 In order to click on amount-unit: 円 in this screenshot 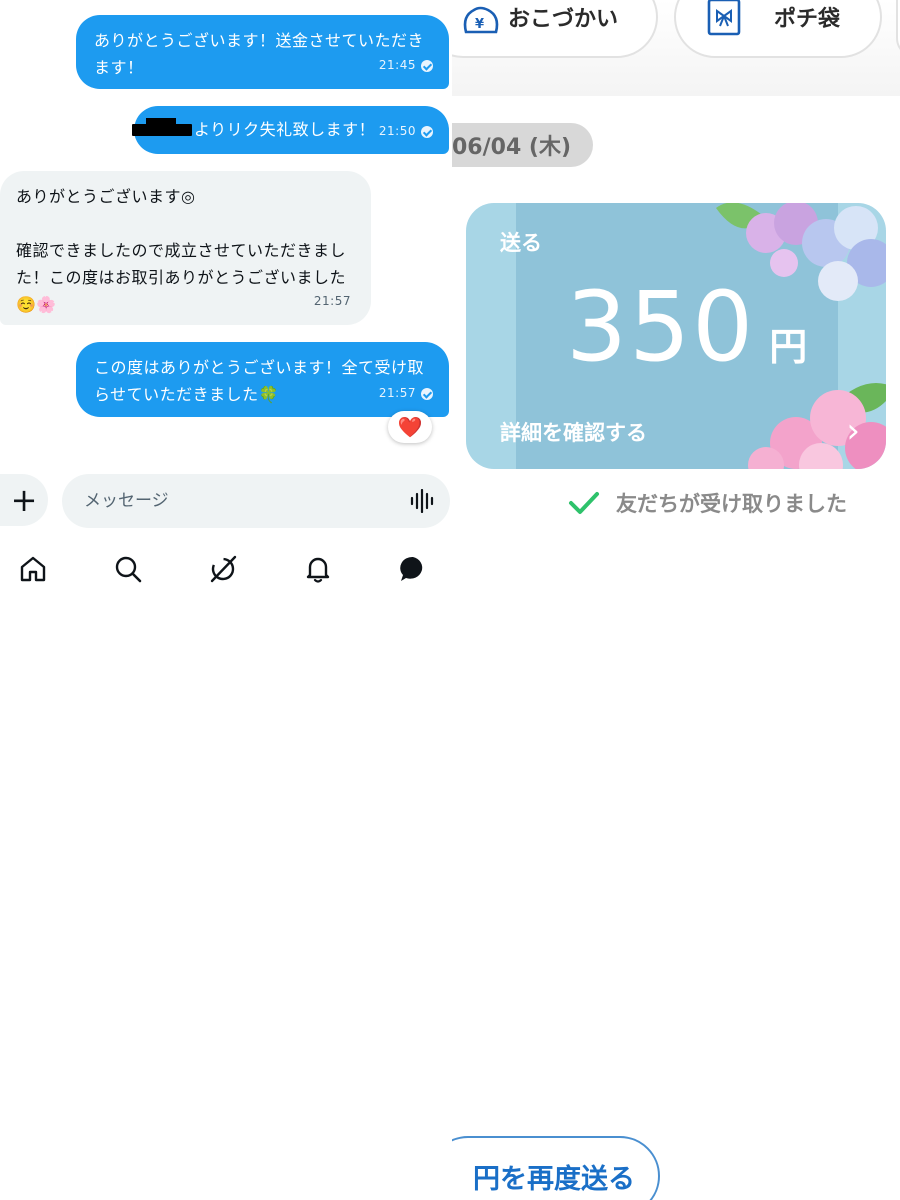, I will do `click(789, 347)`.